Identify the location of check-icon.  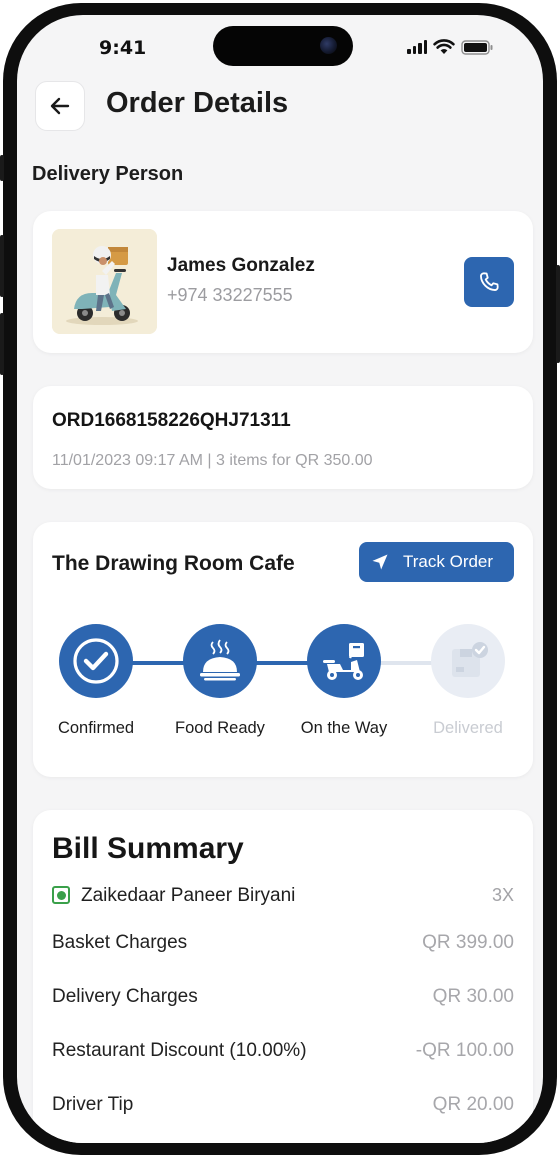
(96, 661).